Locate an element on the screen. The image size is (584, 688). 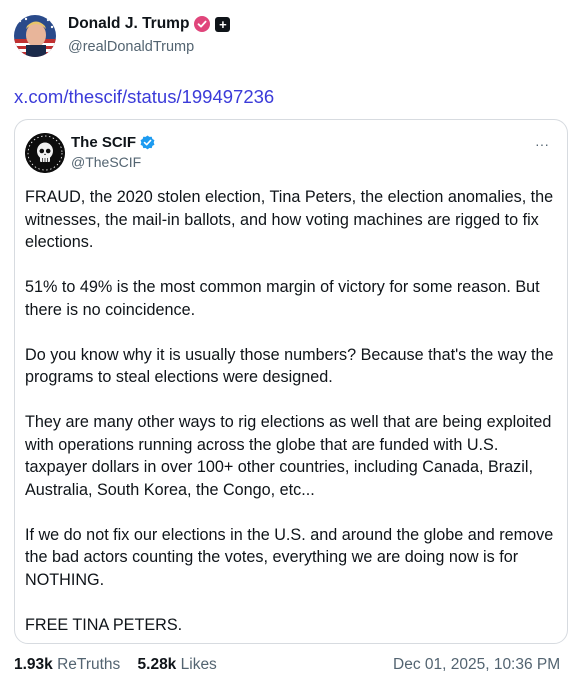
avatar-image is located at coordinates (35, 36).